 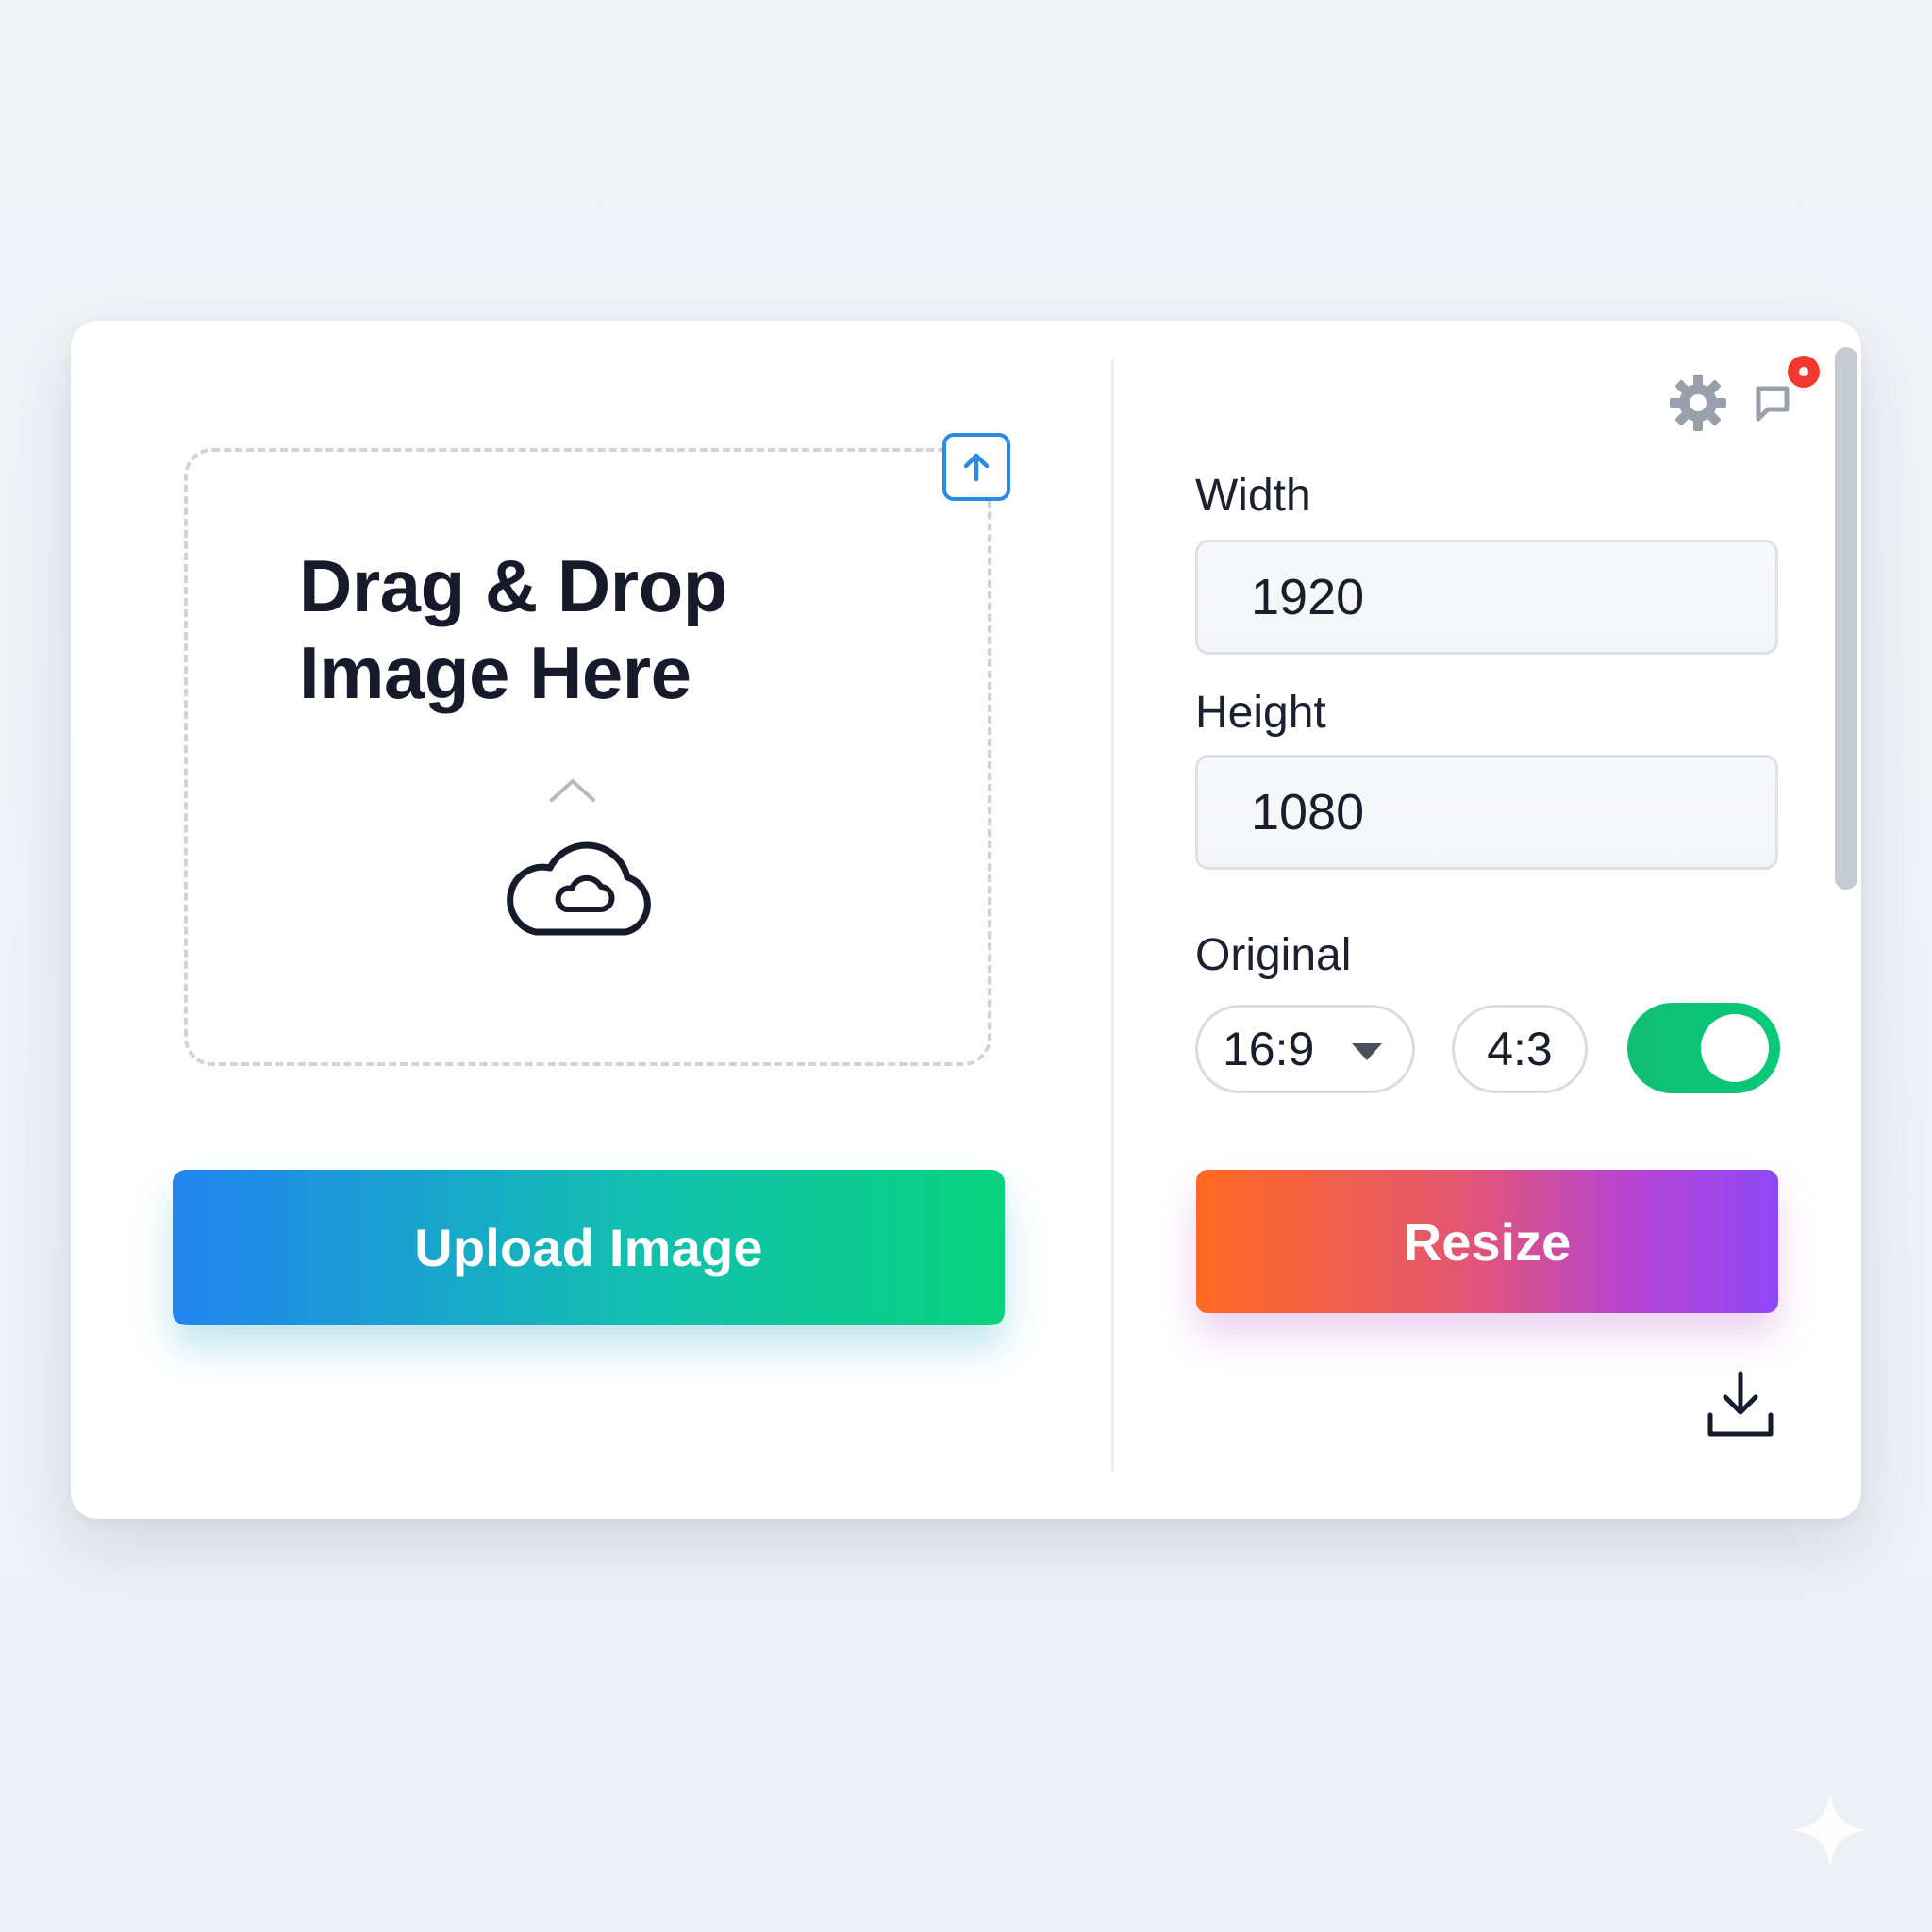 I want to click on drop-zone-title: Drag & Drop Image Here, so click(x=513, y=629).